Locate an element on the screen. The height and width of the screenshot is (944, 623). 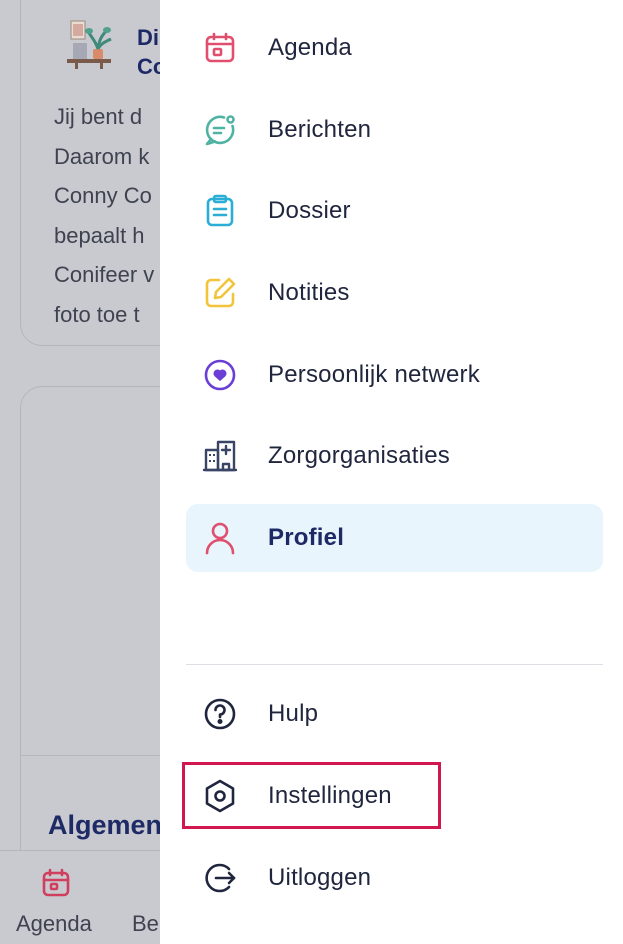
menu-item-label: Hulp is located at coordinates (293, 713).